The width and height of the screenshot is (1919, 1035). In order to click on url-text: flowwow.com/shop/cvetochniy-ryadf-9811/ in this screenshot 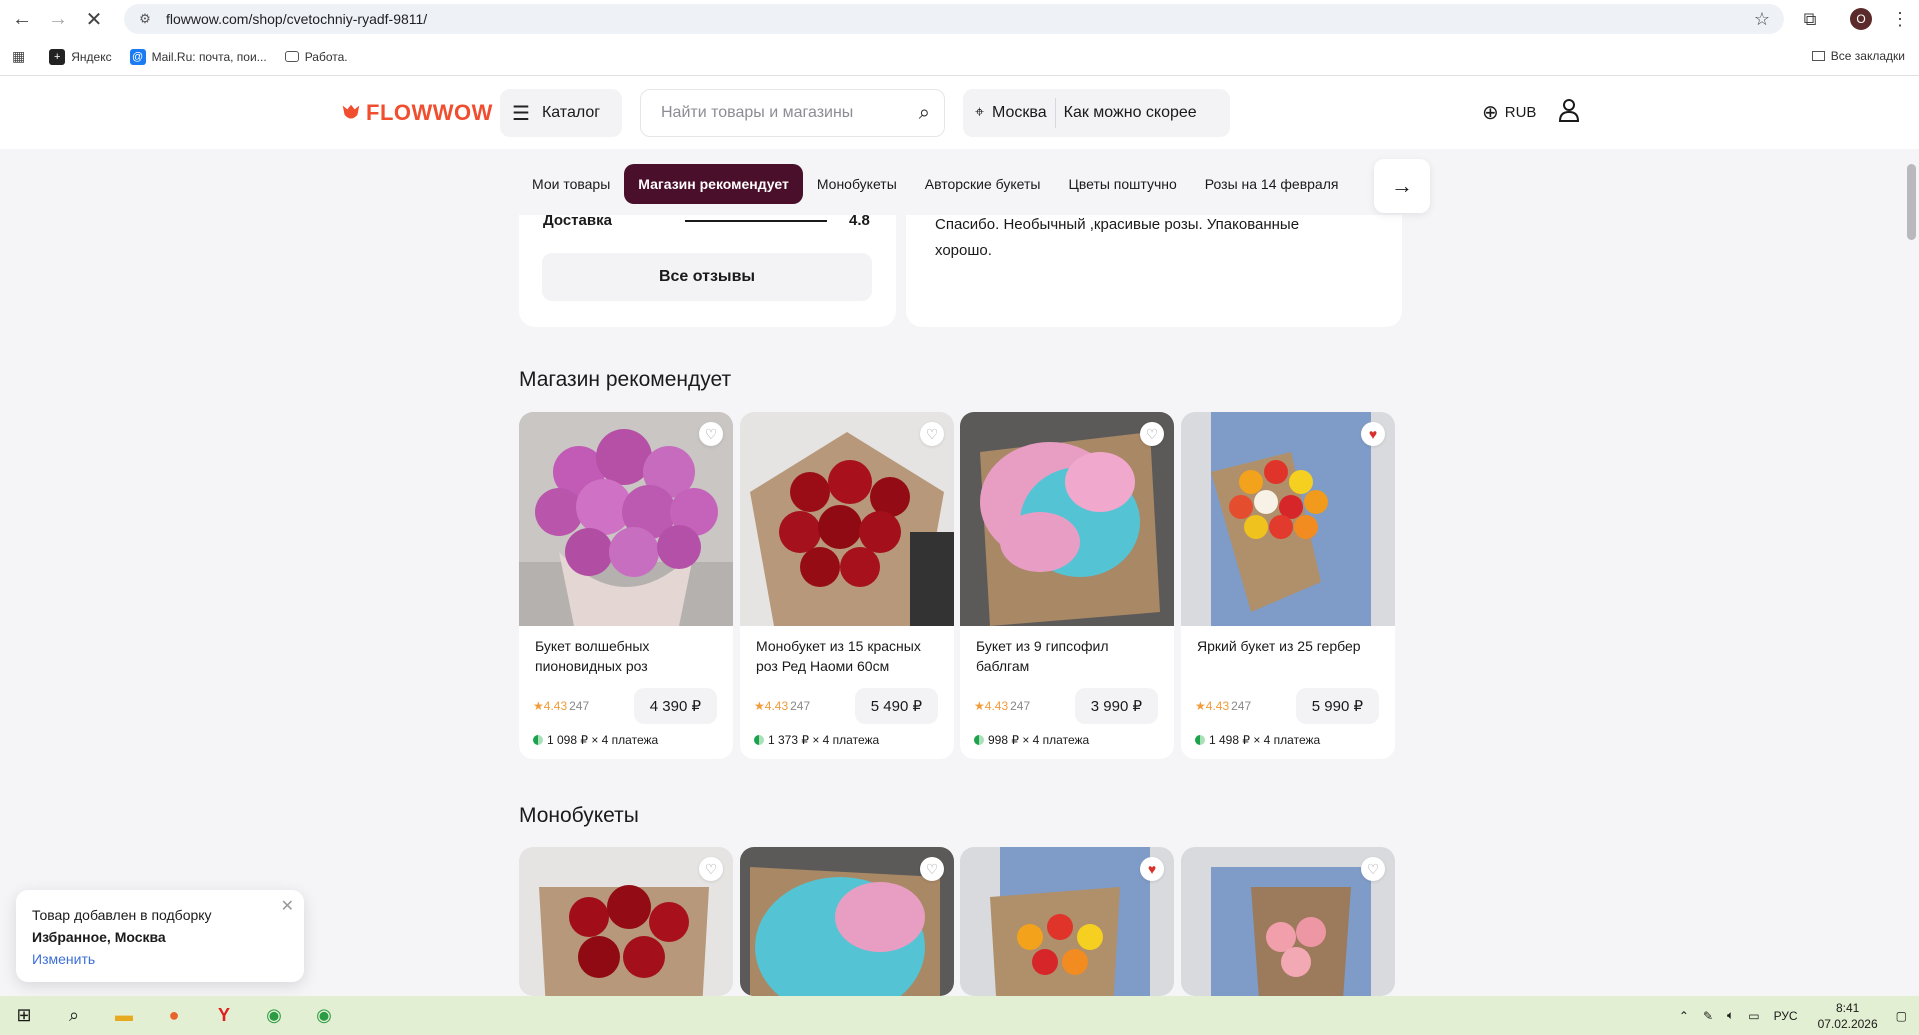, I will do `click(296, 19)`.